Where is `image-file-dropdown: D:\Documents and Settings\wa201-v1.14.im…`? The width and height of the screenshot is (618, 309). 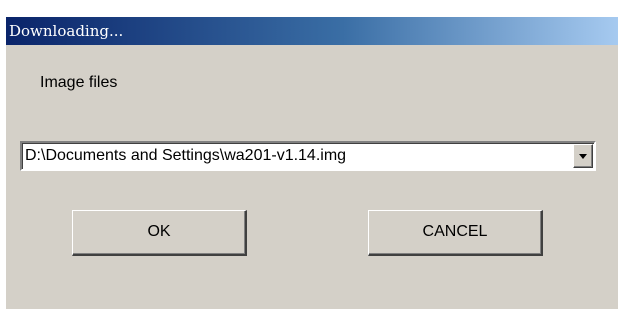
image-file-dropdown: D:\Documents and Settings\wa201-v1.14.im… is located at coordinates (308, 156).